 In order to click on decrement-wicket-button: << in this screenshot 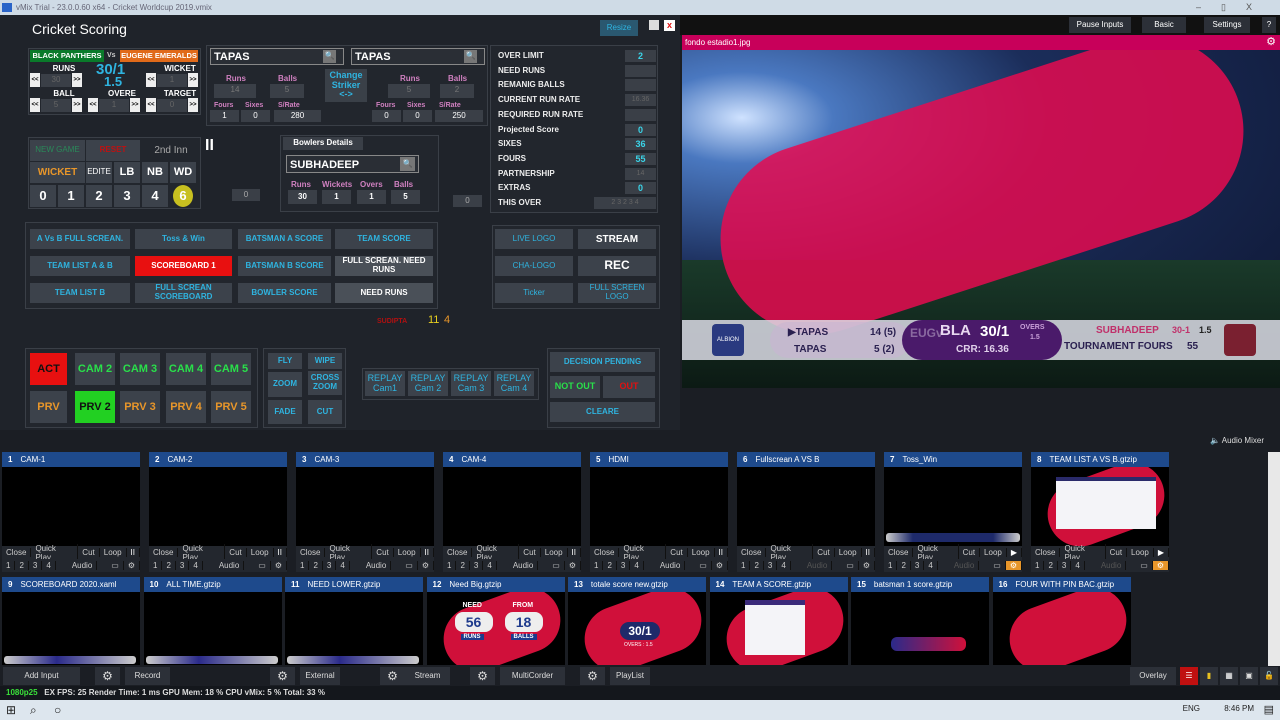, I will do `click(151, 80)`.